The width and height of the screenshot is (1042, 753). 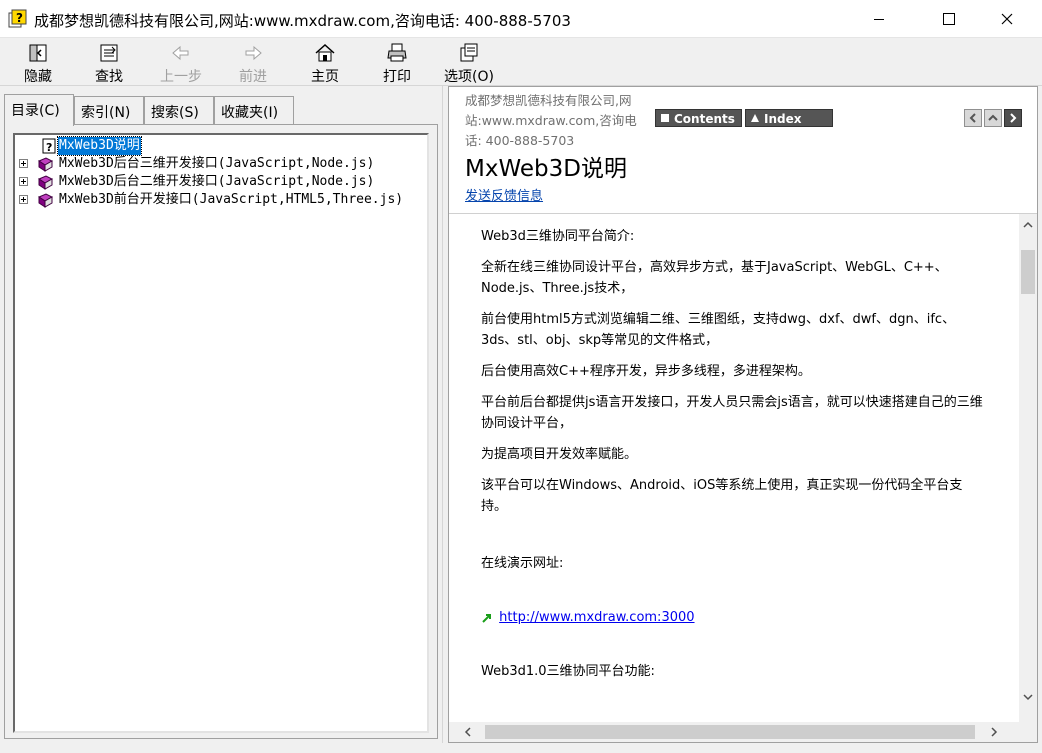 What do you see at coordinates (665, 118) in the screenshot?
I see `square-icon` at bounding box center [665, 118].